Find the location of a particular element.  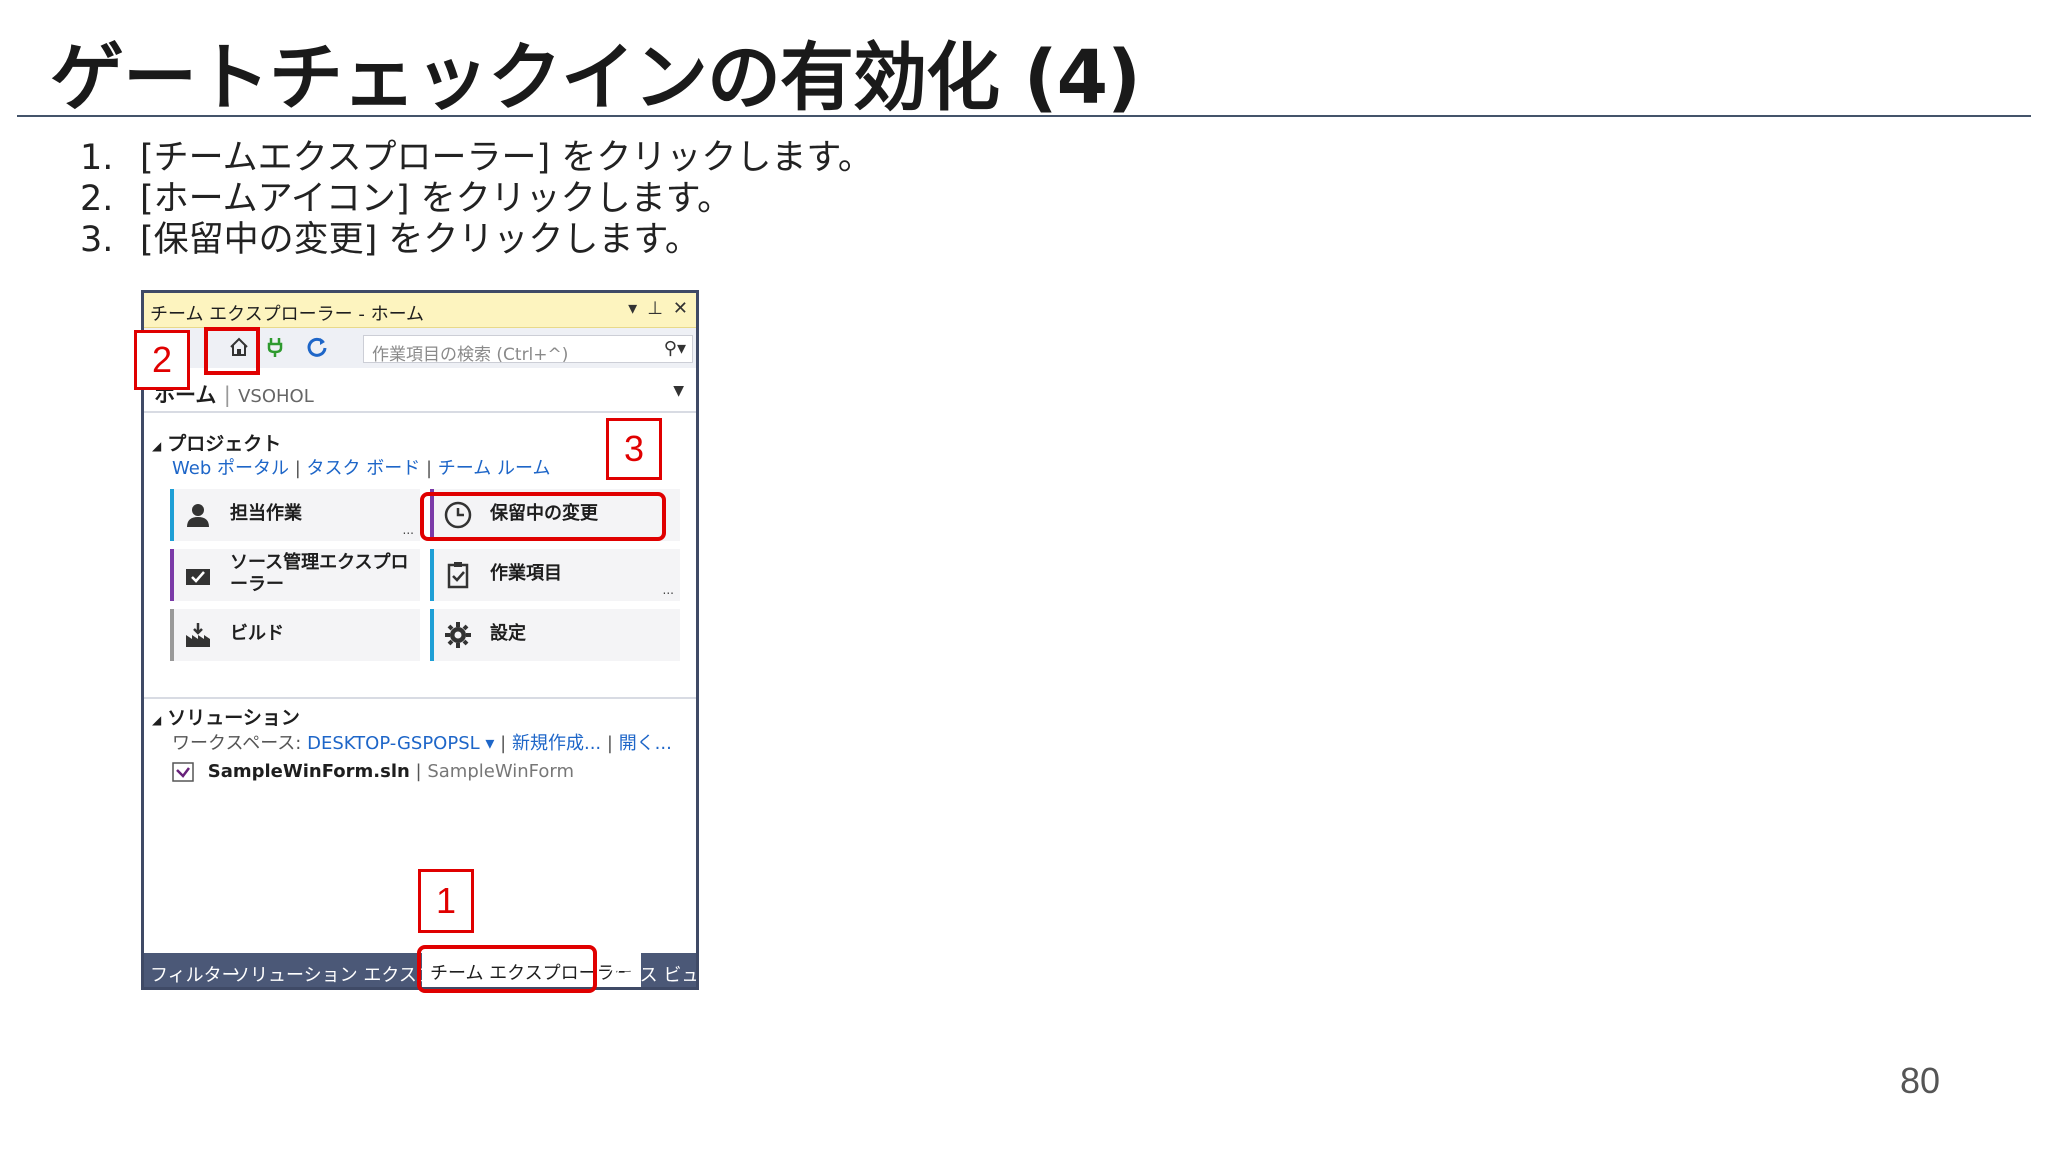

panel-titlebar: チーム エクスプローラー - ホーム ▾ ⊥ ✕ is located at coordinates (420, 310).